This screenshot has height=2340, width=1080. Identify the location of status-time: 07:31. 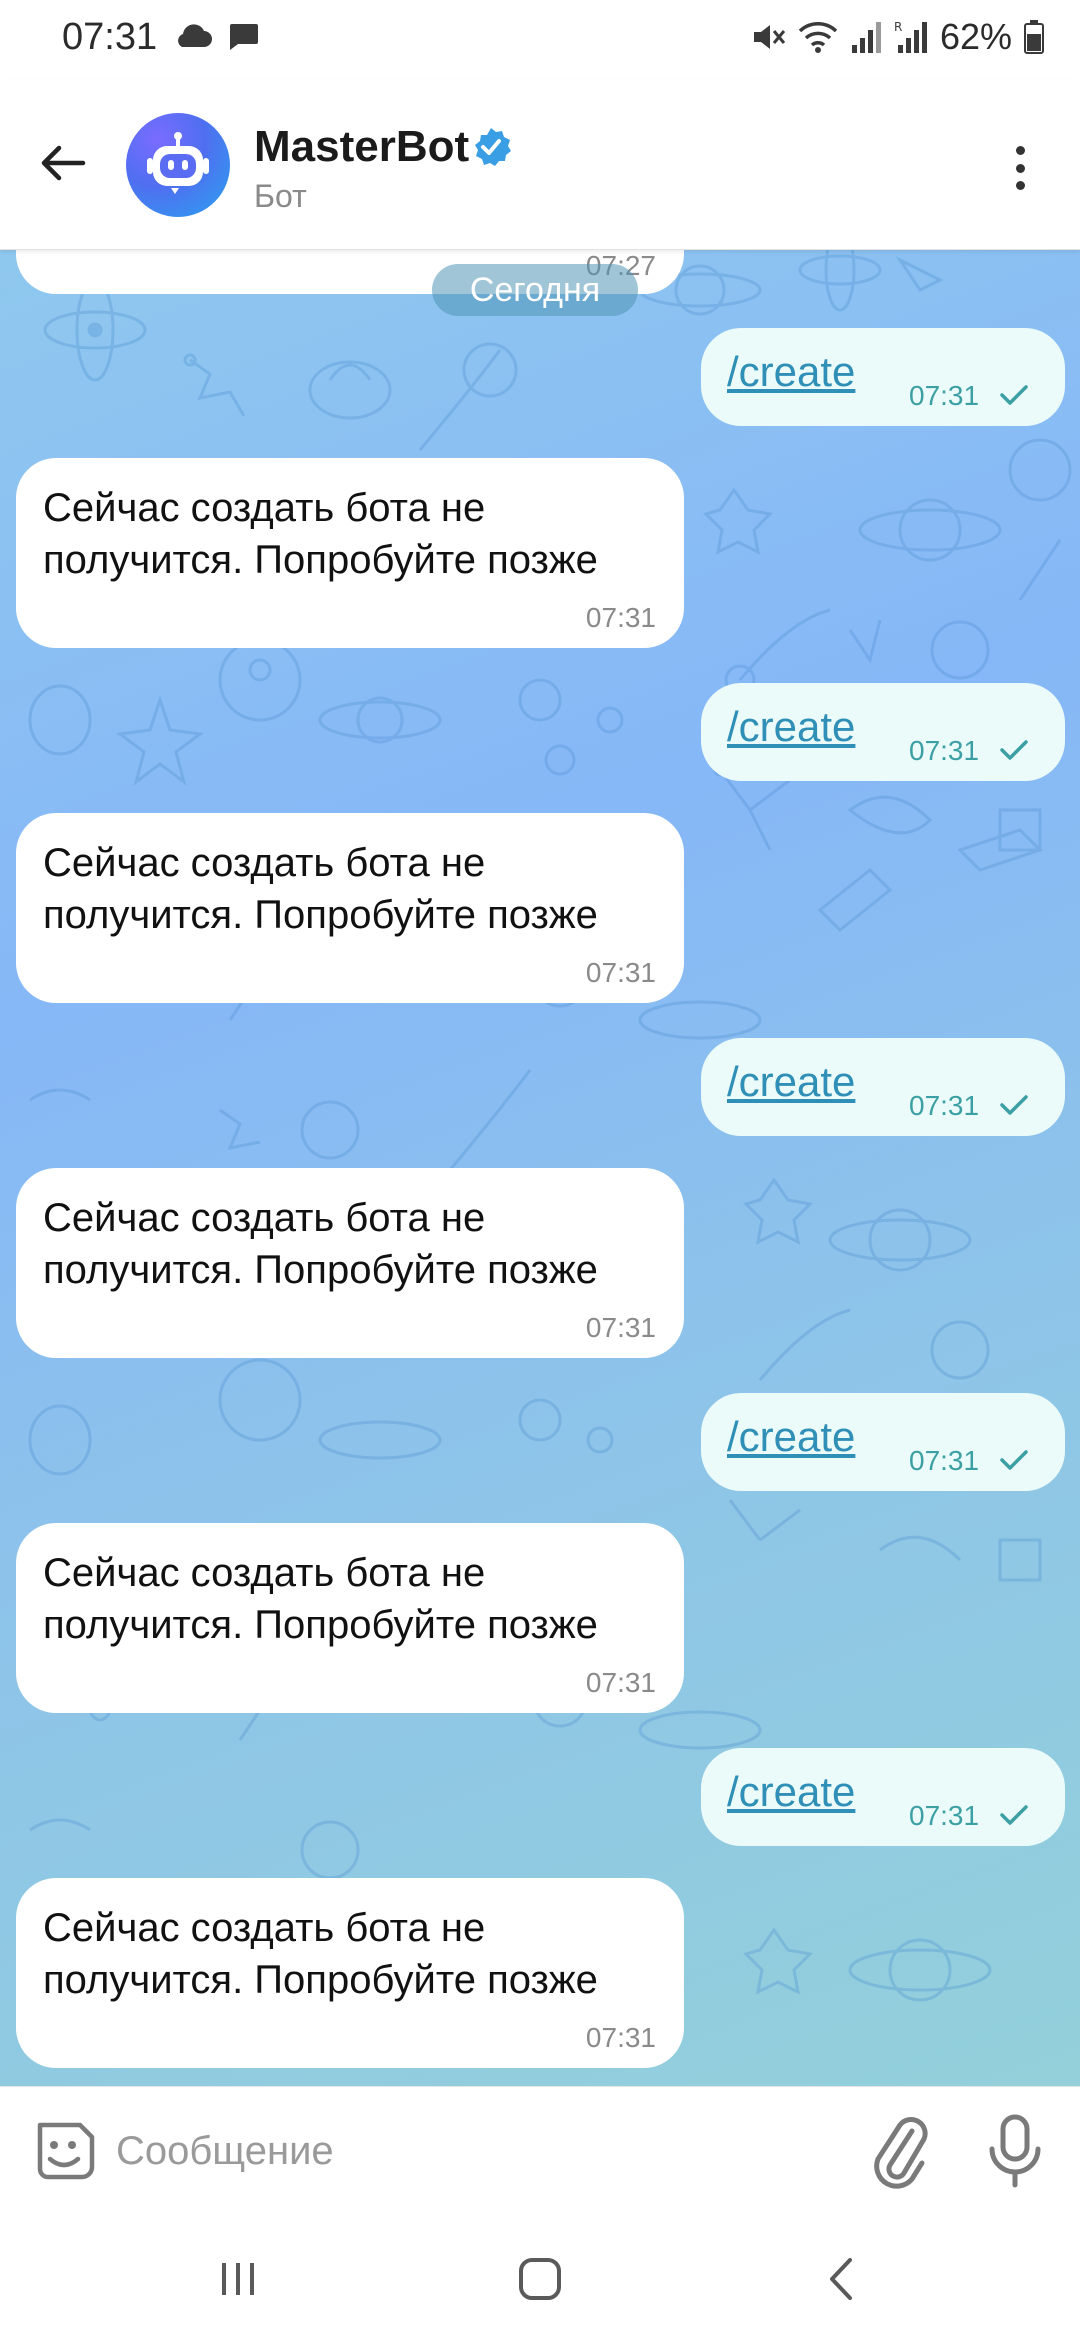
(110, 37).